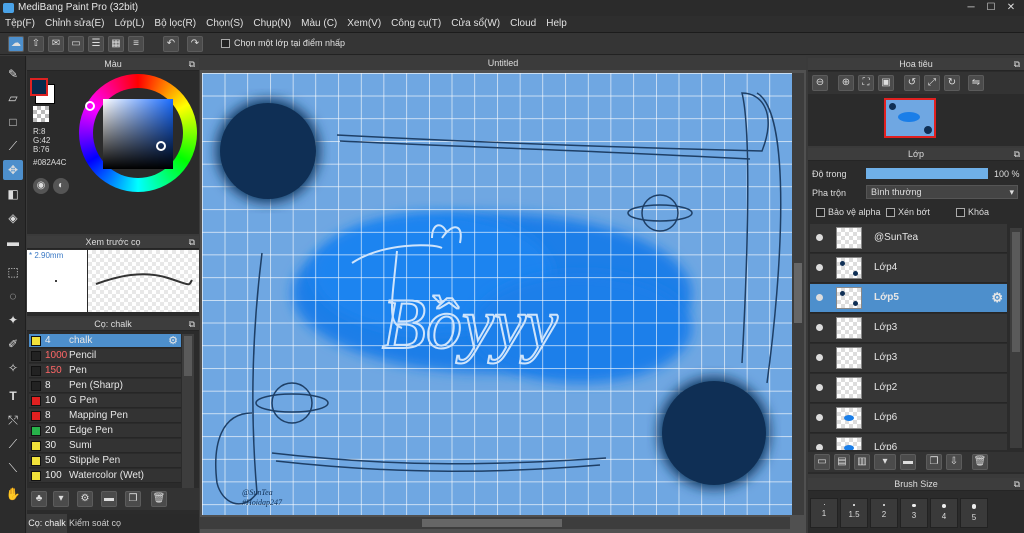  What do you see at coordinates (225, 43) in the screenshot?
I see `select-layer-checkbox` at bounding box center [225, 43].